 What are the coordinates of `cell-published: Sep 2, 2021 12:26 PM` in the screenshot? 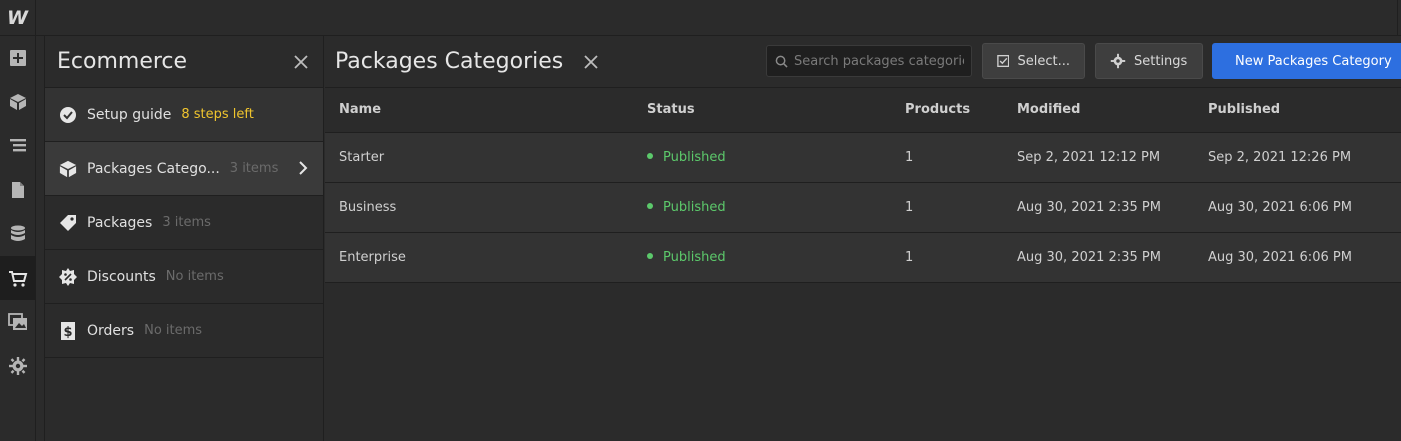 It's located at (1297, 157).